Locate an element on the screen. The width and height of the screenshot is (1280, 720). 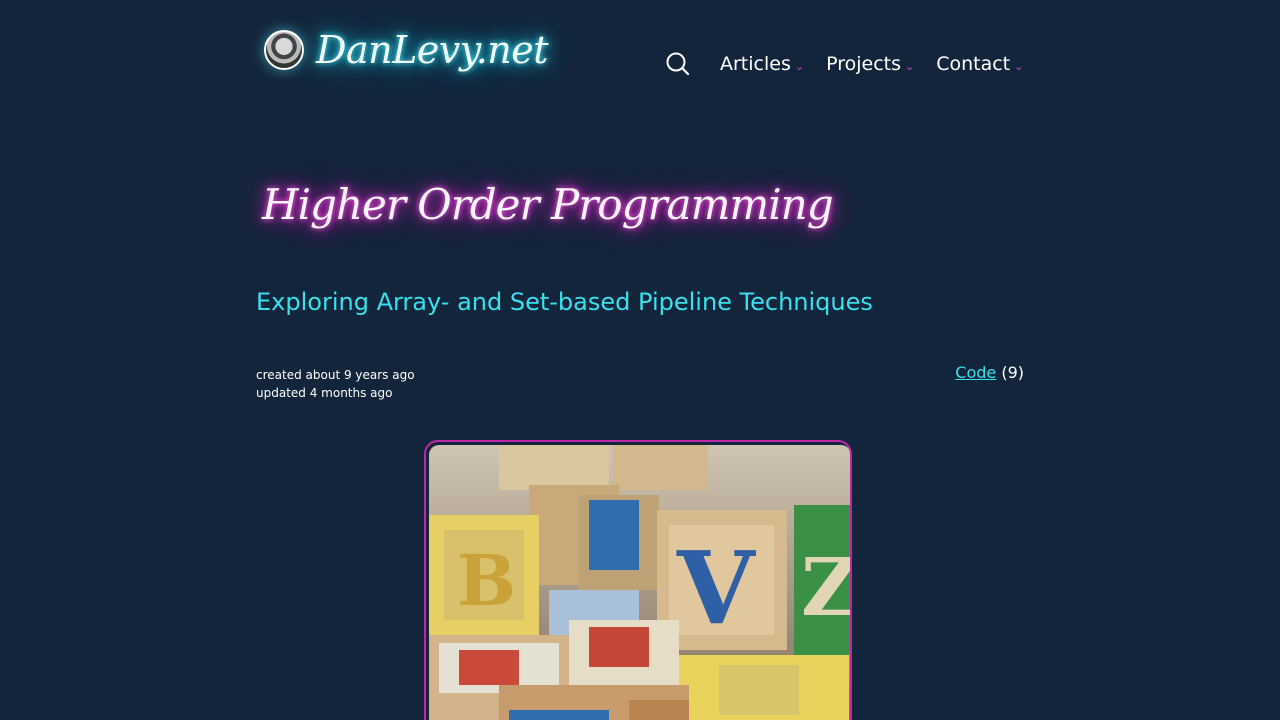
hero-image: B V Z is located at coordinates (638, 580).